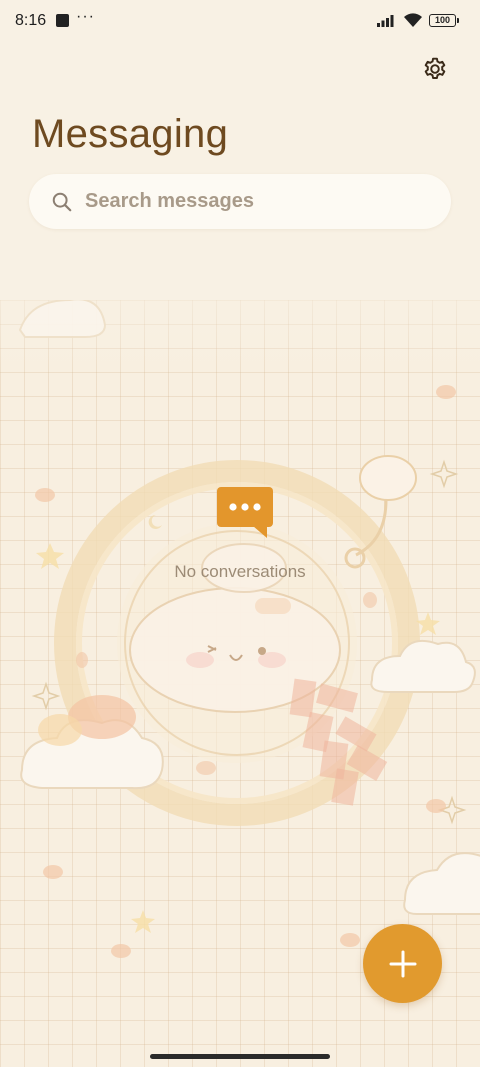 This screenshot has height=1067, width=480. I want to click on settings-button, so click(435, 69).